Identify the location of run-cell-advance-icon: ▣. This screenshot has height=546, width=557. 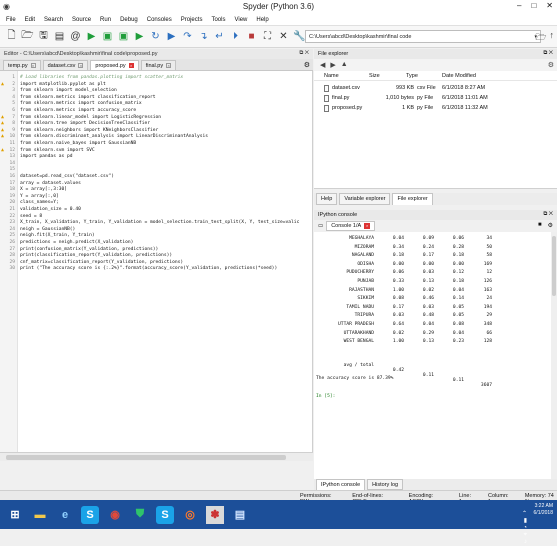
(123, 37).